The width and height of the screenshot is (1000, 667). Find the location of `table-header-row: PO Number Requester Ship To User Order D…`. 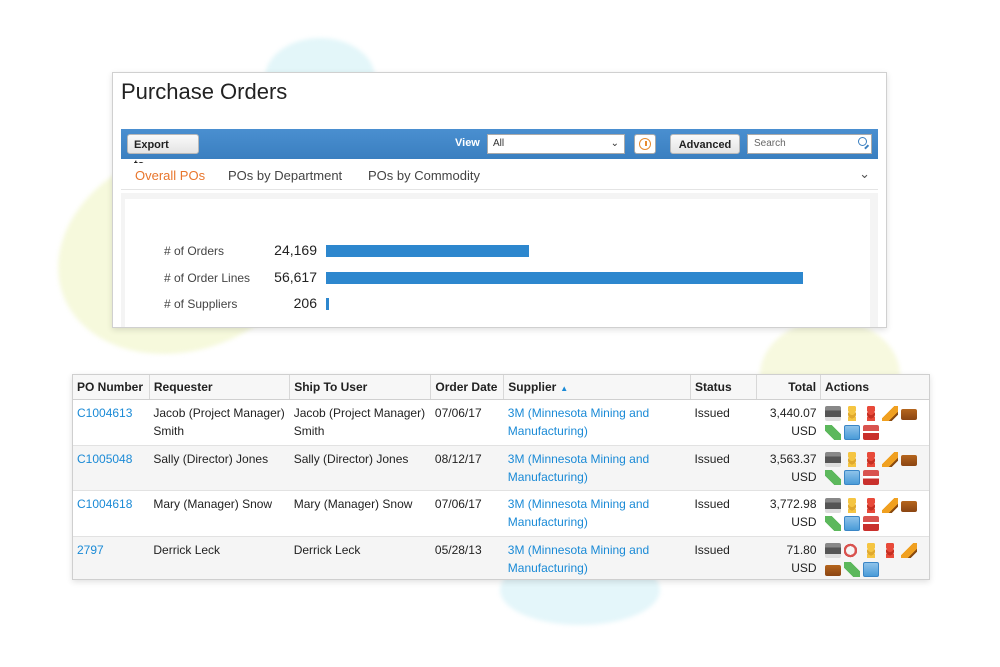

table-header-row: PO Number Requester Ship To User Order D… is located at coordinates (501, 387).